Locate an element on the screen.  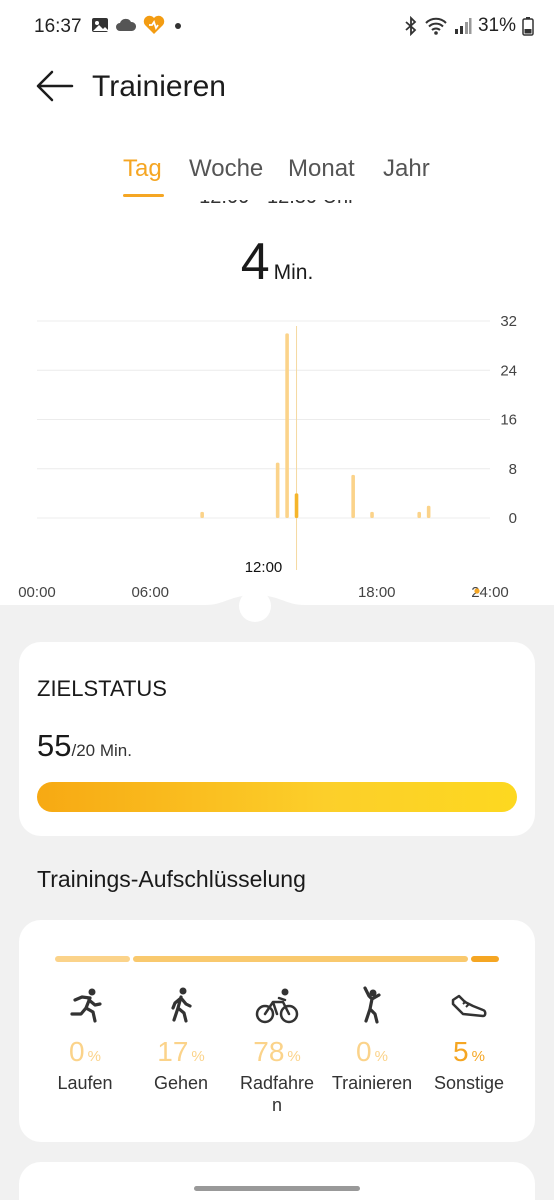
goal-value: 55/20 Min. is located at coordinates (84, 746).